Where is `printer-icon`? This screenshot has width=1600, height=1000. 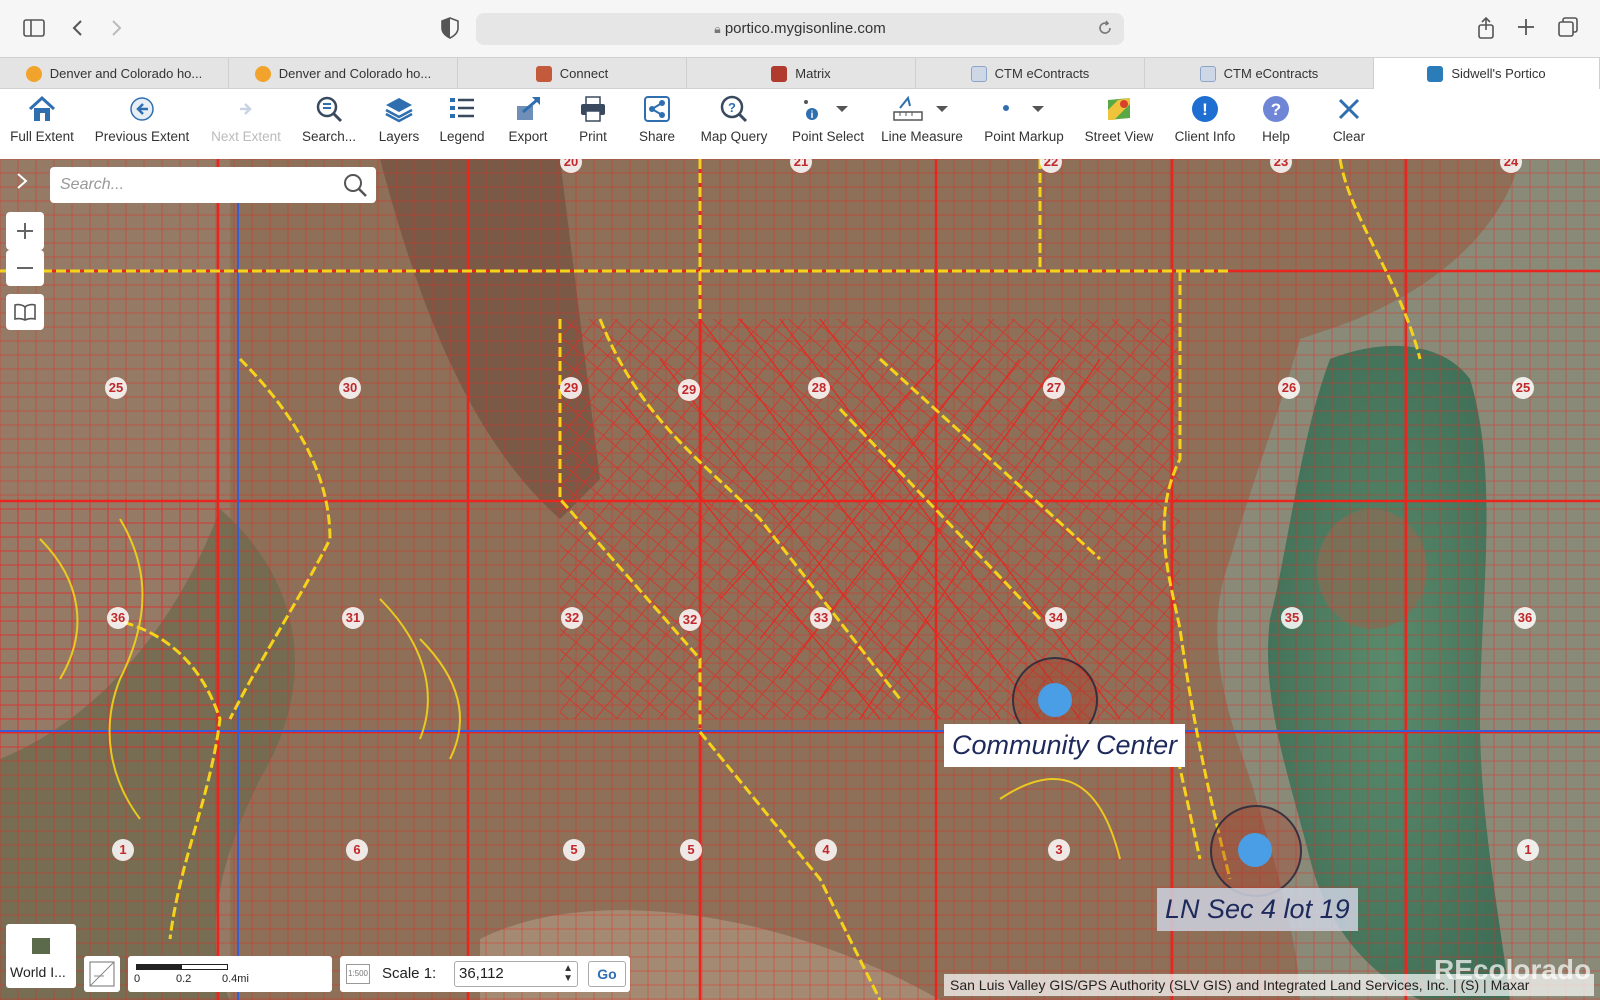
printer-icon is located at coordinates (593, 109).